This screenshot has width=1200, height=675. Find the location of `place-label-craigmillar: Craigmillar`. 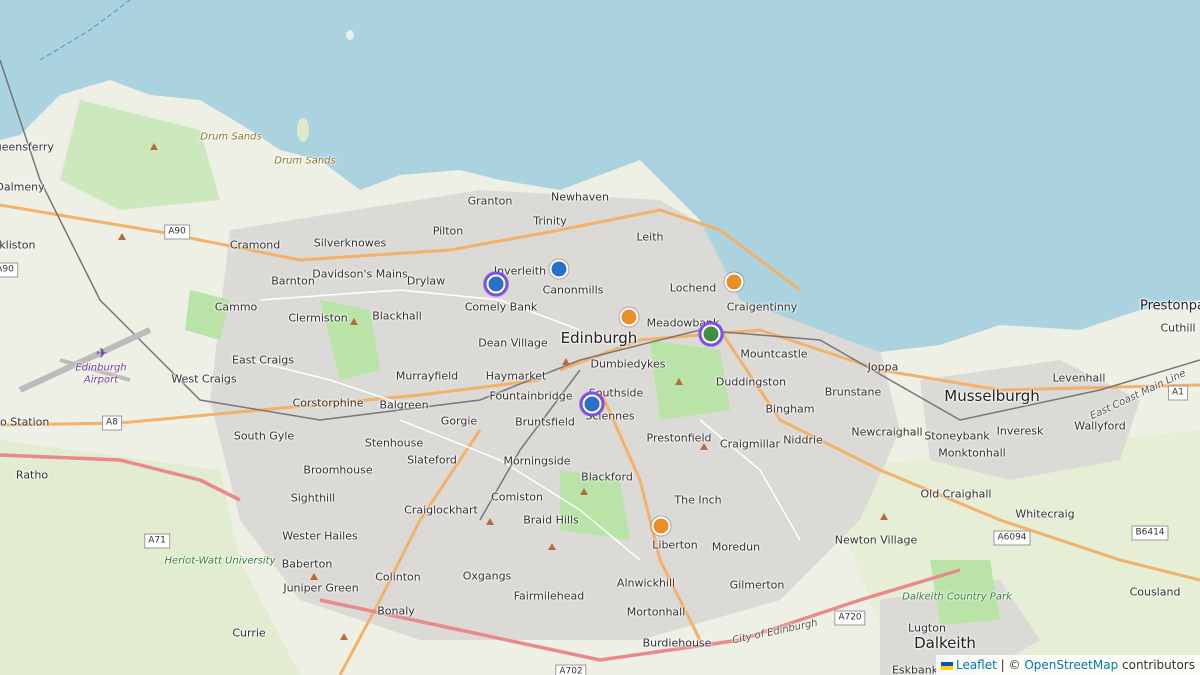

place-label-craigmillar: Craigmillar is located at coordinates (750, 444).